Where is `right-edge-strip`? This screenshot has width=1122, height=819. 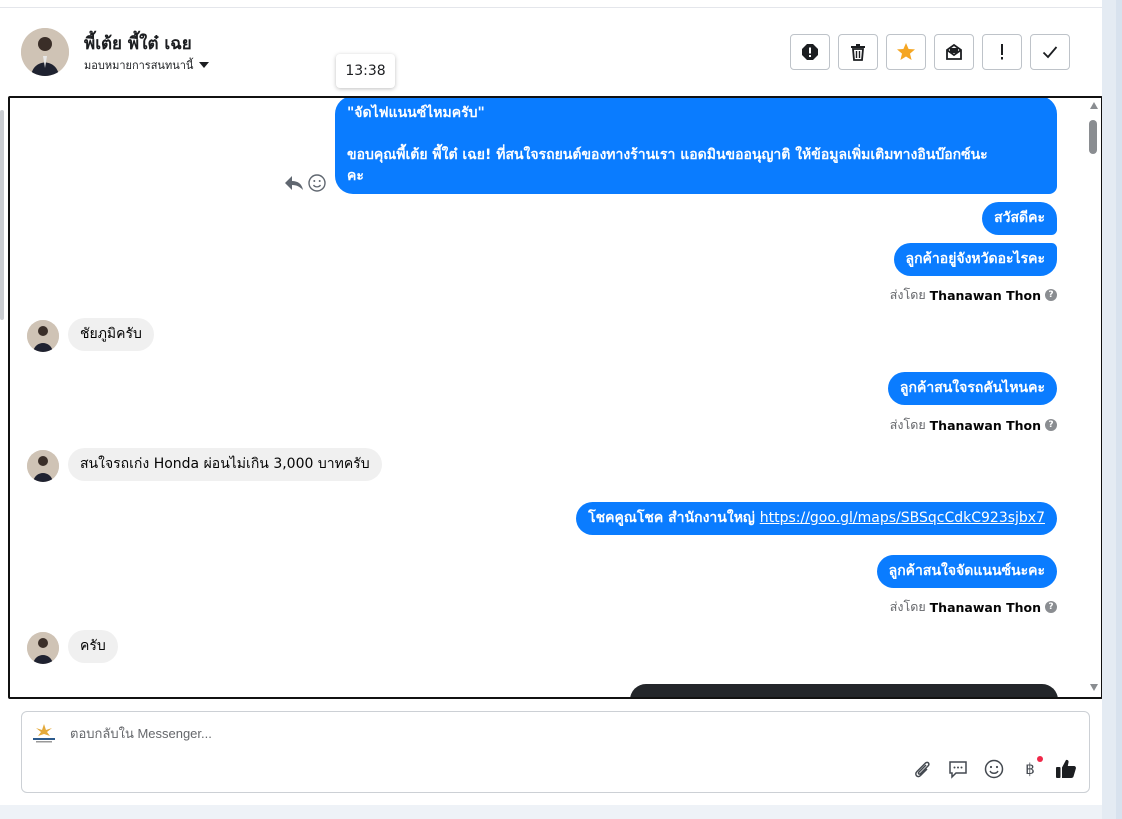 right-edge-strip is located at coordinates (1112, 409).